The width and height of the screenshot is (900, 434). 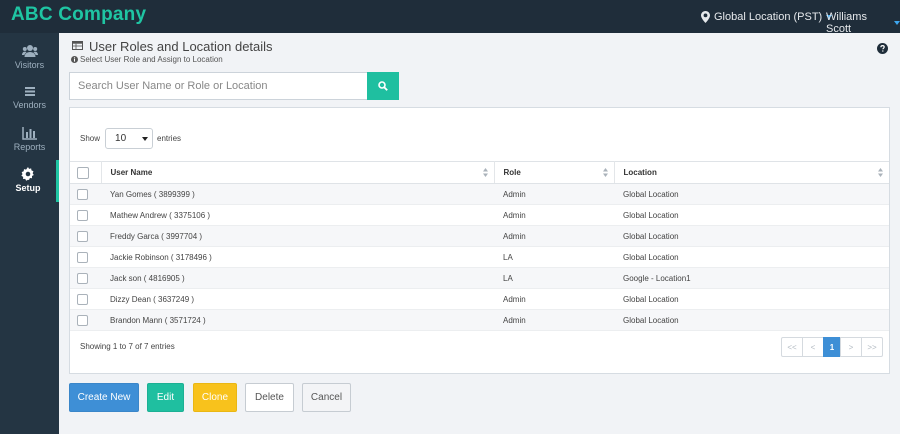 What do you see at coordinates (297, 236) in the screenshot?
I see `user-name-cell: Freddy Garca ( 3997704 )` at bounding box center [297, 236].